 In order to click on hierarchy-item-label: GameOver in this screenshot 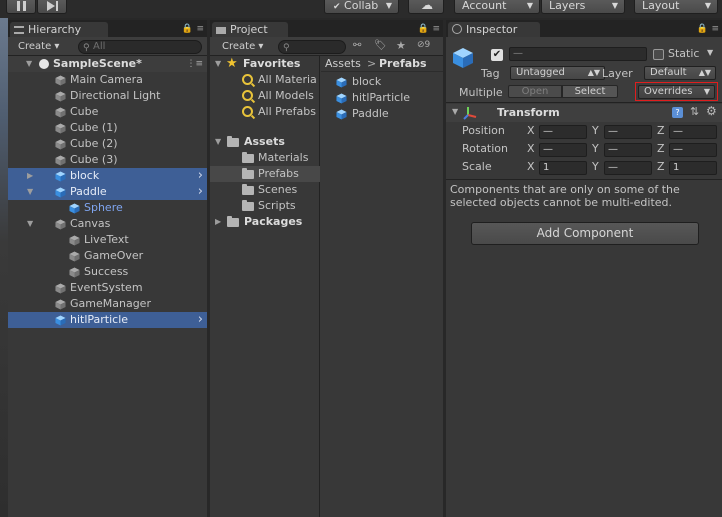, I will do `click(114, 255)`.